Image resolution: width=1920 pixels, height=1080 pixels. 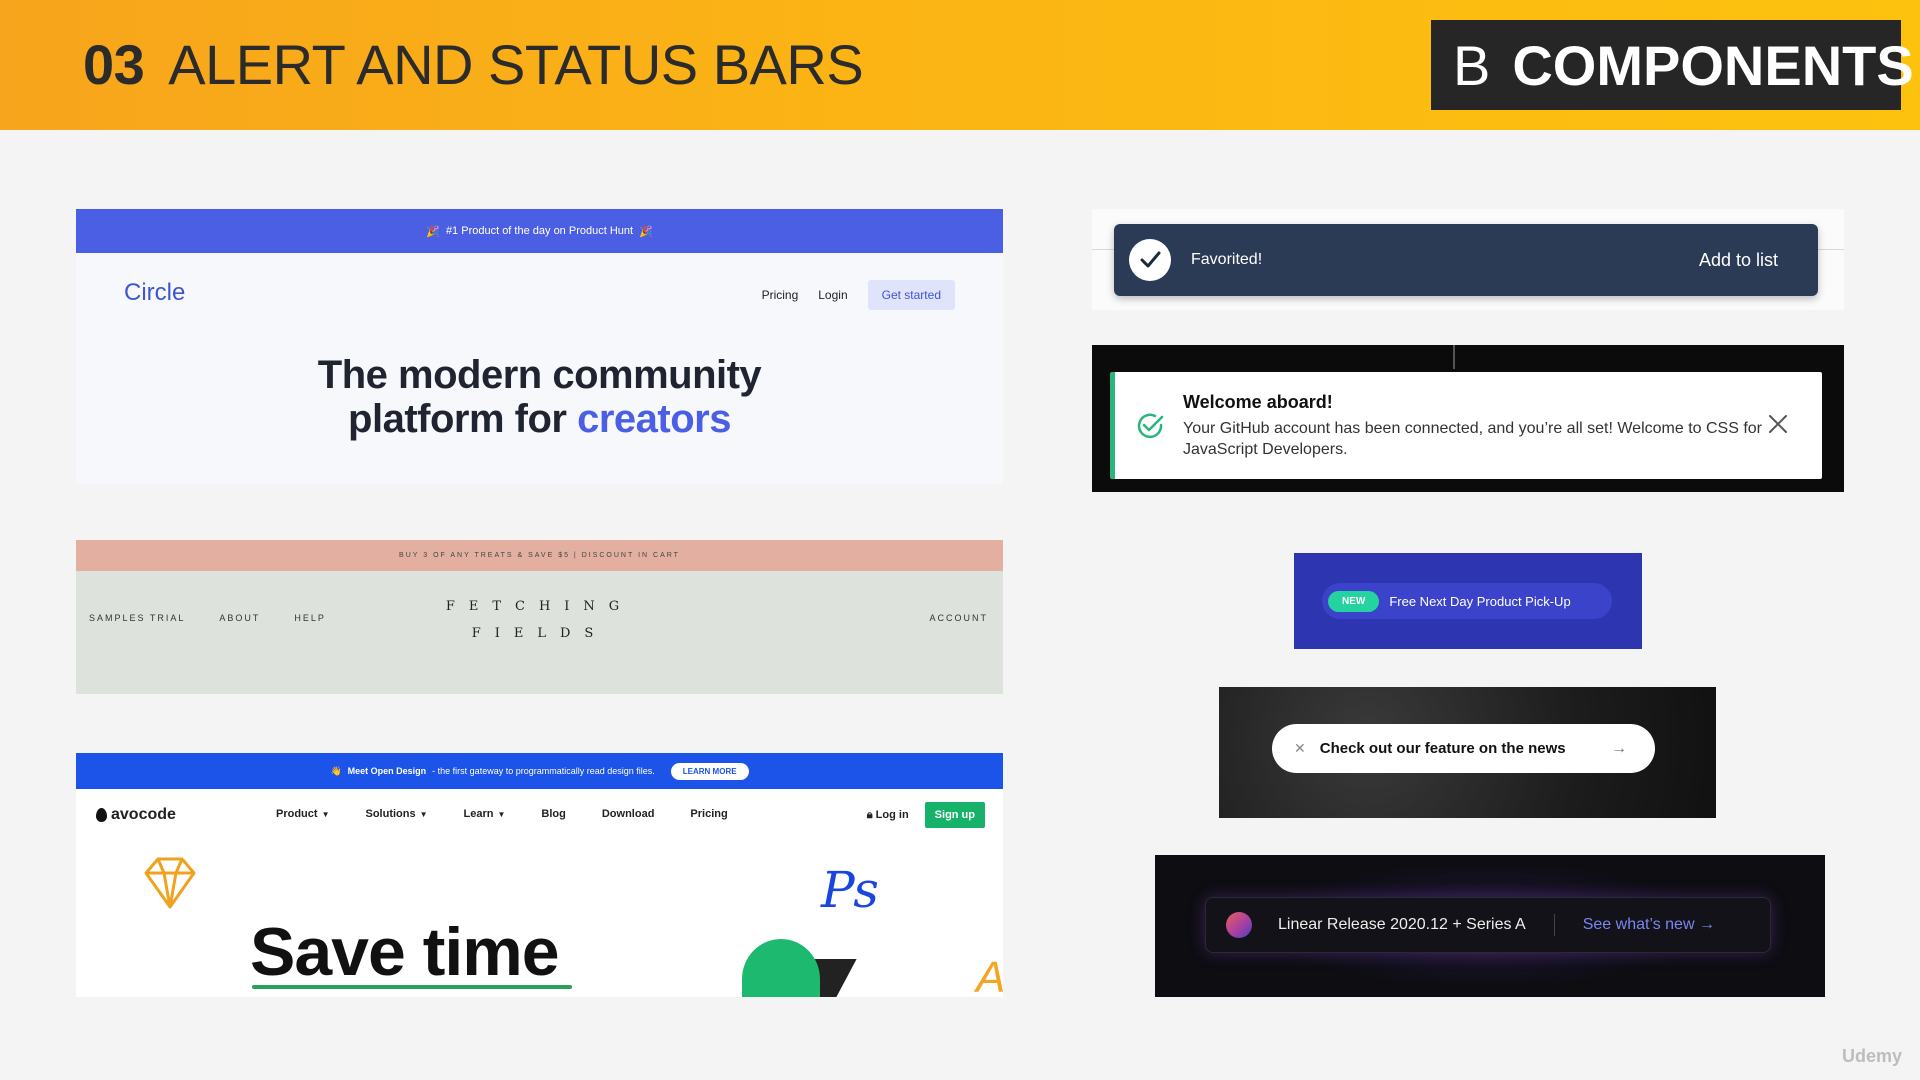 I want to click on login-link: 🔒︎ Log in, so click(x=888, y=815).